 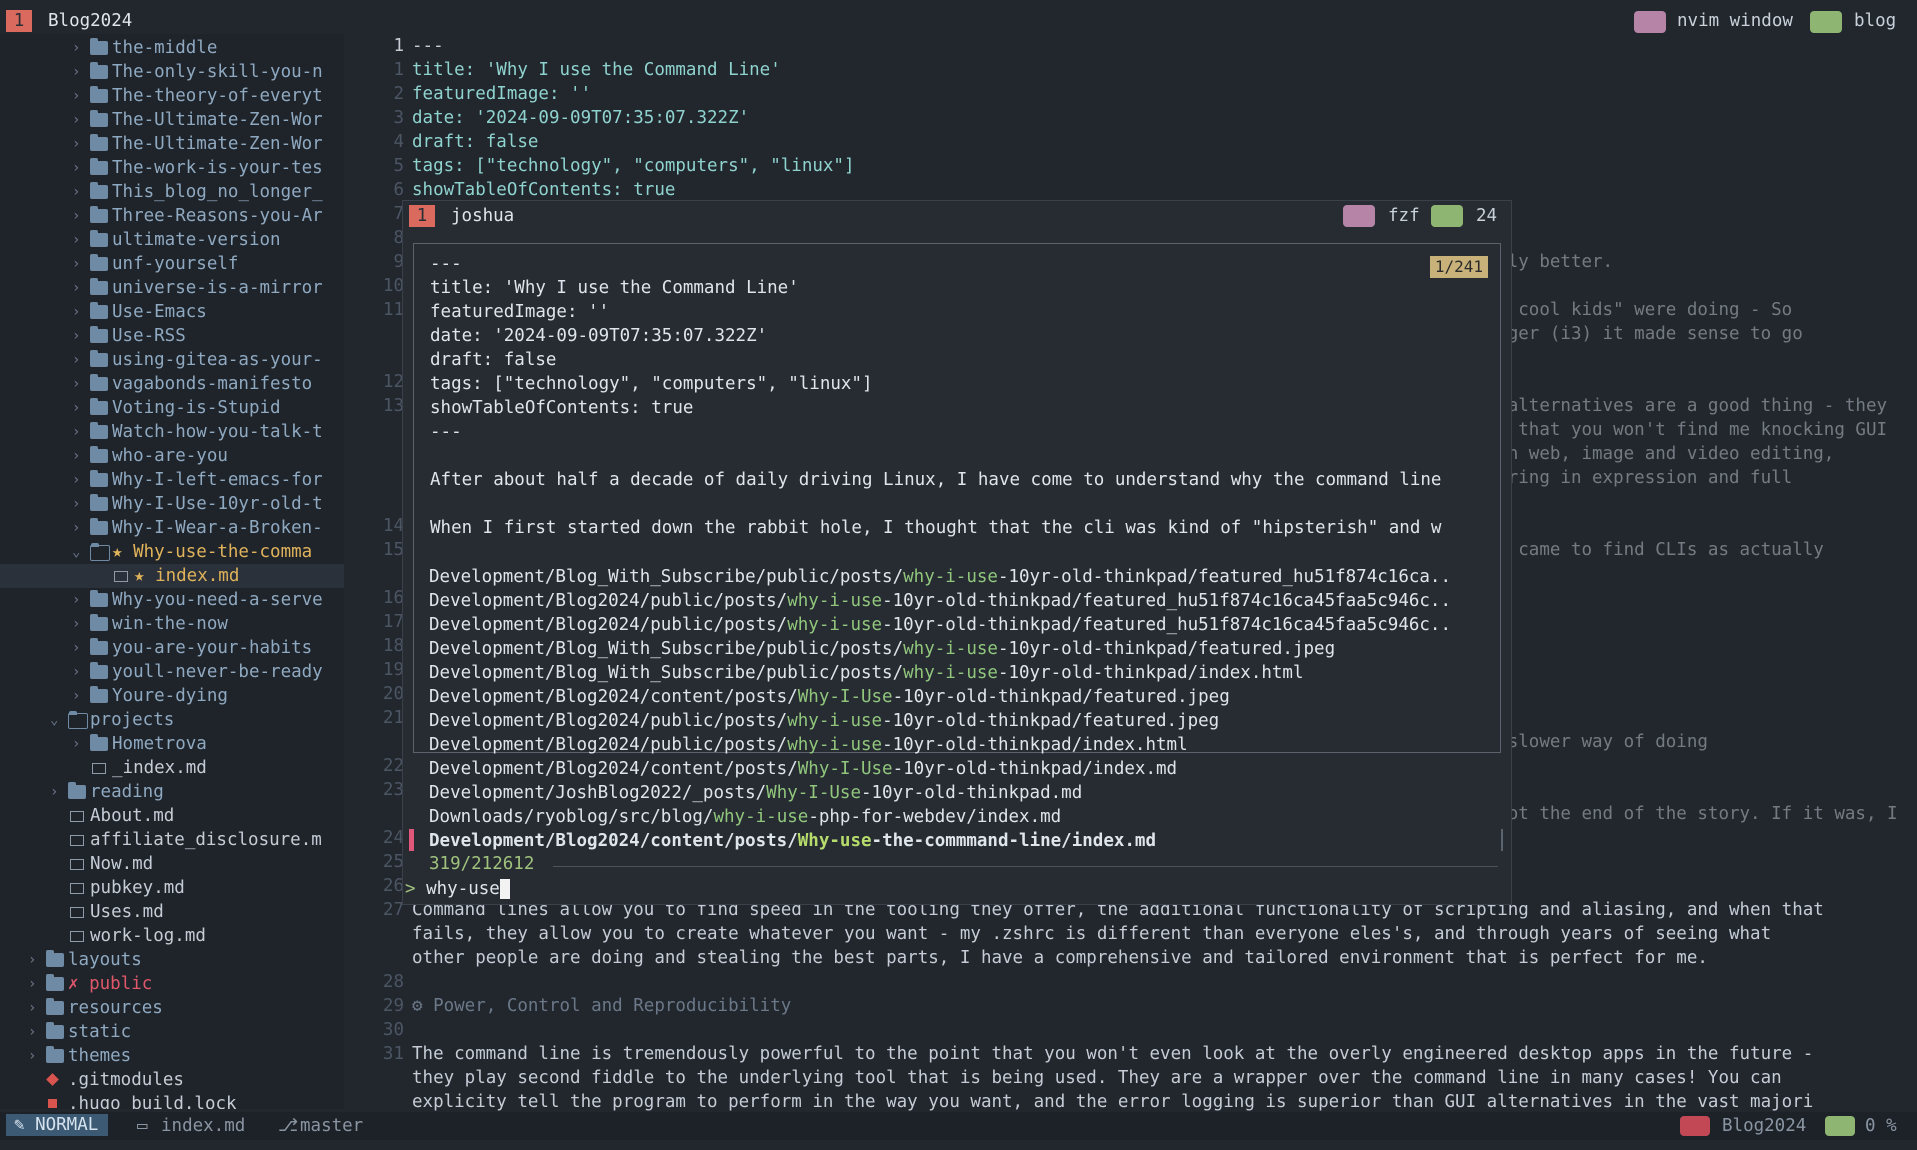 What do you see at coordinates (172, 576) in the screenshot?
I see `tree-item: ★ index.md` at bounding box center [172, 576].